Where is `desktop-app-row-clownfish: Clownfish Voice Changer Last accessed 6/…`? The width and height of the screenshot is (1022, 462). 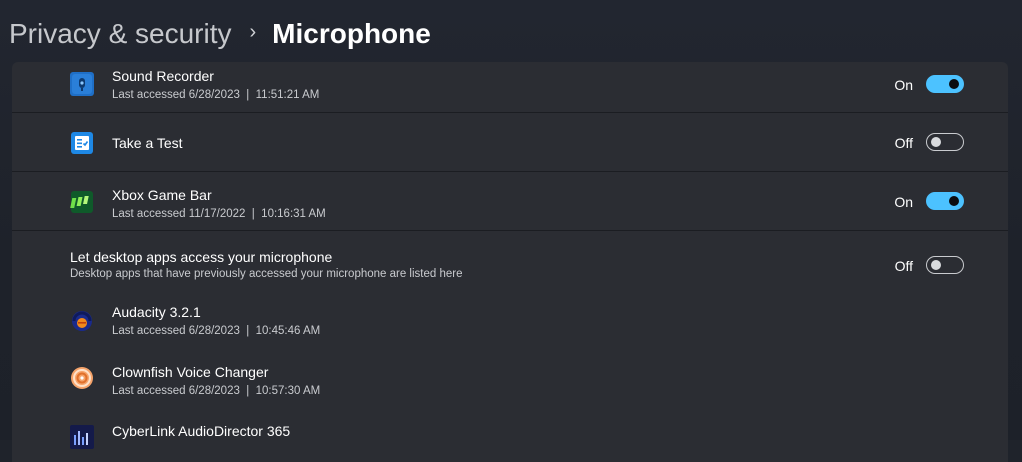
desktop-app-row-clownfish: Clownfish Voice Changer Last accessed 6/… is located at coordinates (510, 381).